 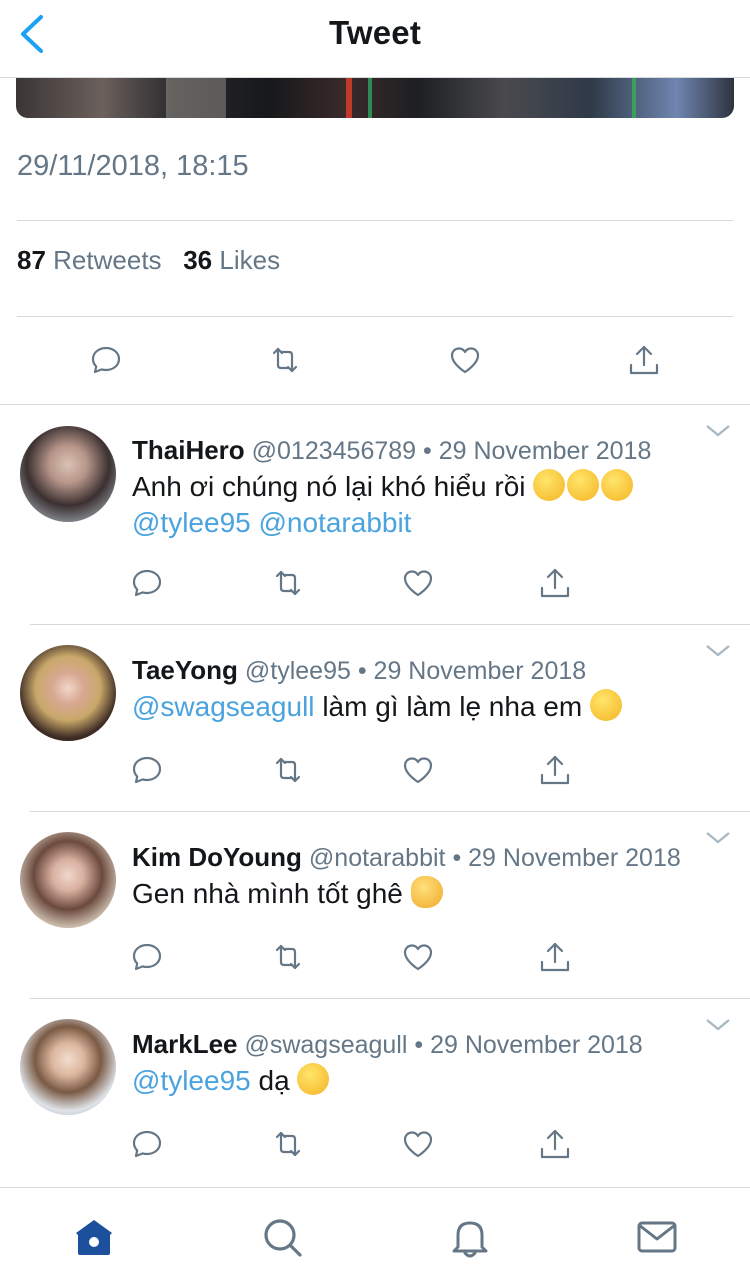 I want to click on retweets-label: Retweets, so click(x=107, y=260).